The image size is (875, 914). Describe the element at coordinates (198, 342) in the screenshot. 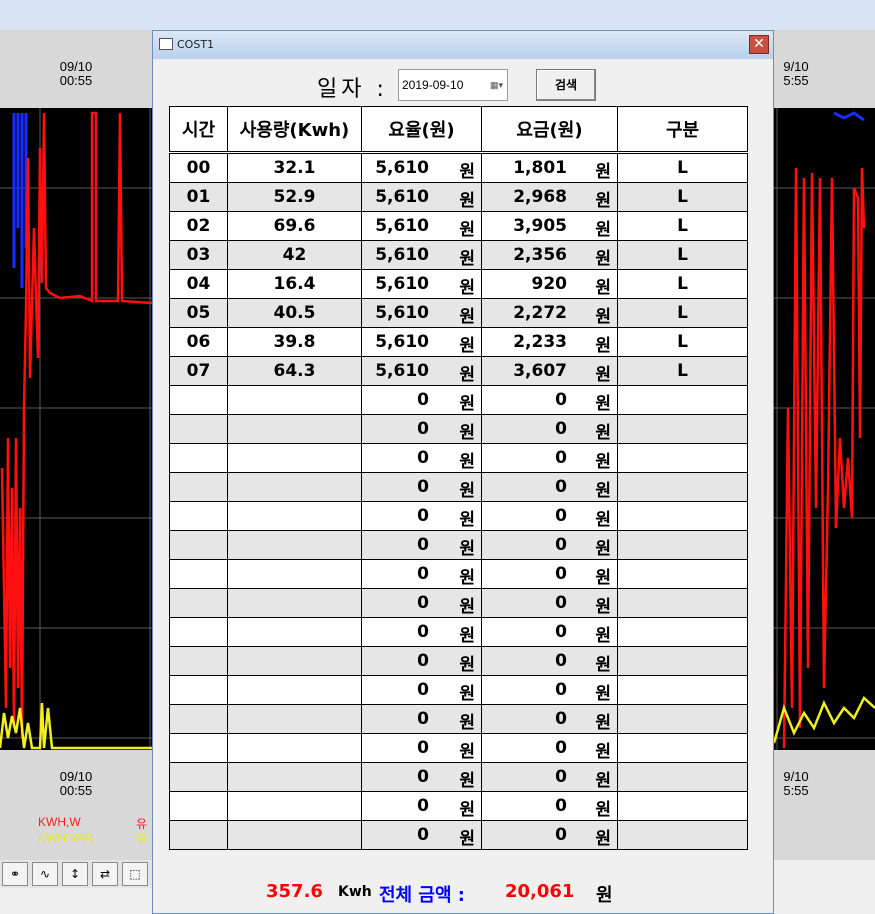

I see `cell-hour: 06` at that location.